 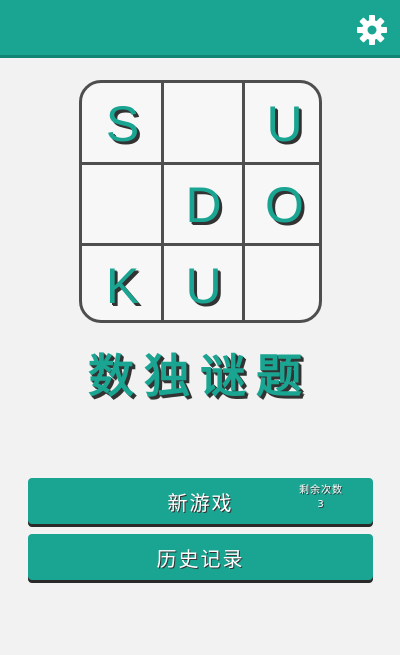 I want to click on gear-icon, so click(x=372, y=30).